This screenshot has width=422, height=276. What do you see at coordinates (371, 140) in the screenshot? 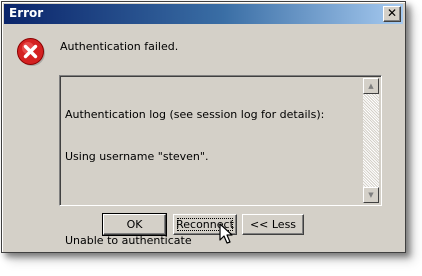
I see `vertical-scrollbar: ▲ ▼` at bounding box center [371, 140].